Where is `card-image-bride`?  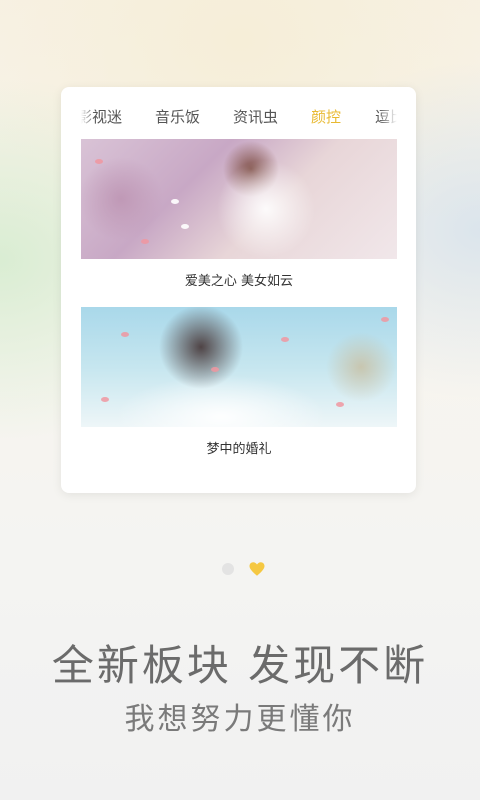
card-image-bride is located at coordinates (239, 367).